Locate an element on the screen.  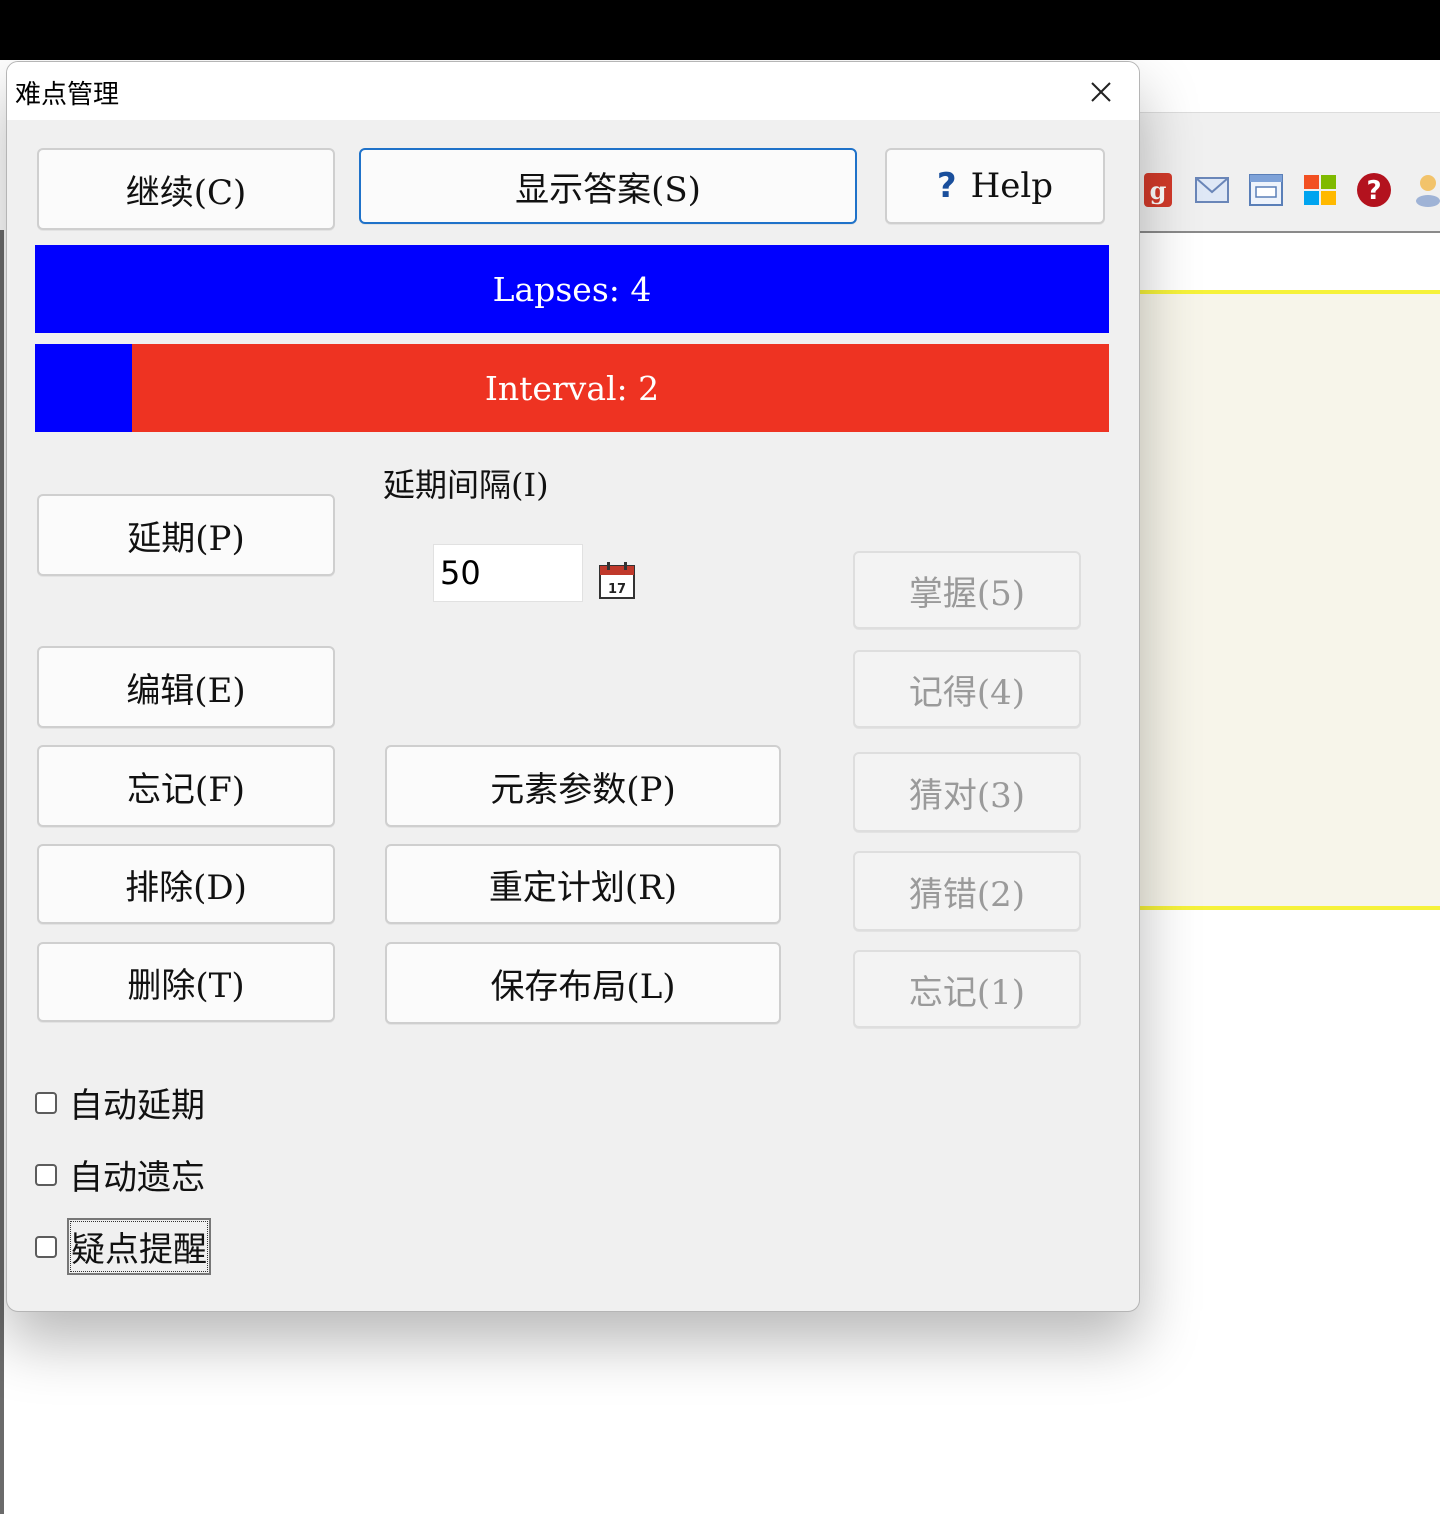
show-answer-button: 显示答案(S) is located at coordinates (608, 186).